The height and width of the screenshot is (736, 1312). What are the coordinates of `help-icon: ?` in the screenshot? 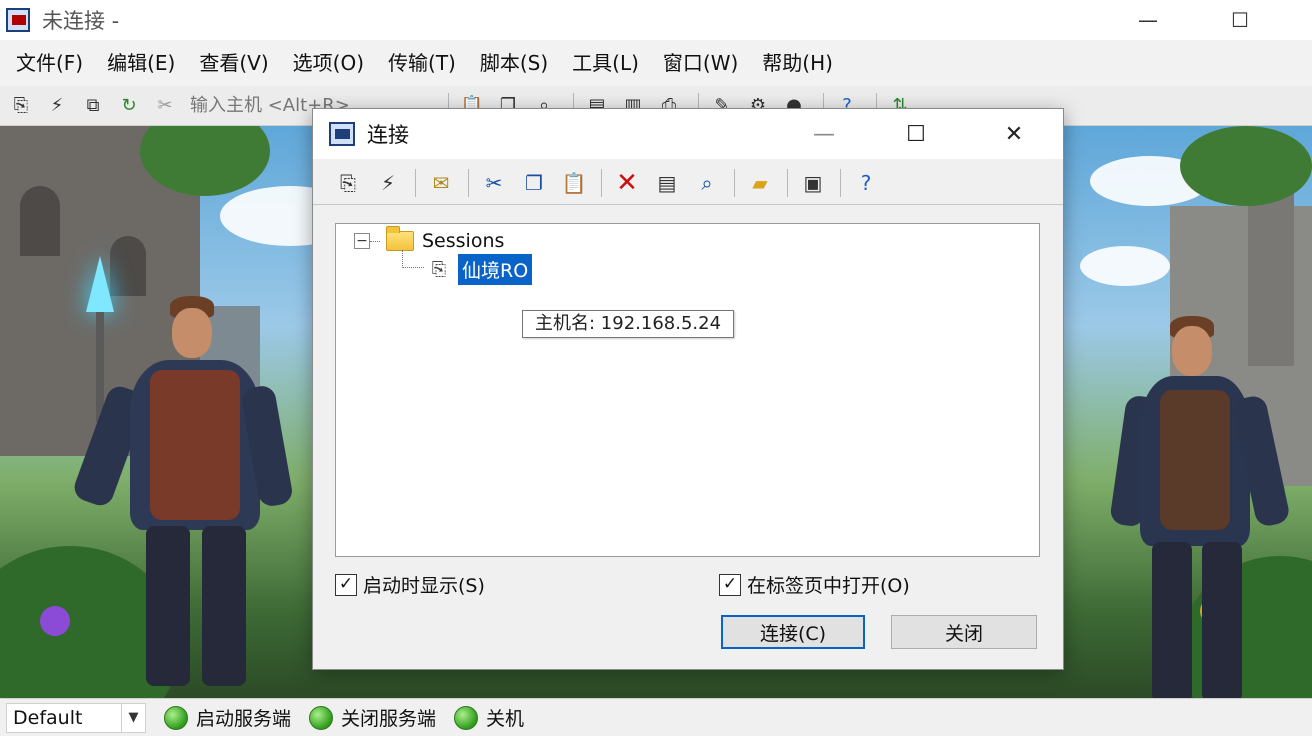 It's located at (866, 183).